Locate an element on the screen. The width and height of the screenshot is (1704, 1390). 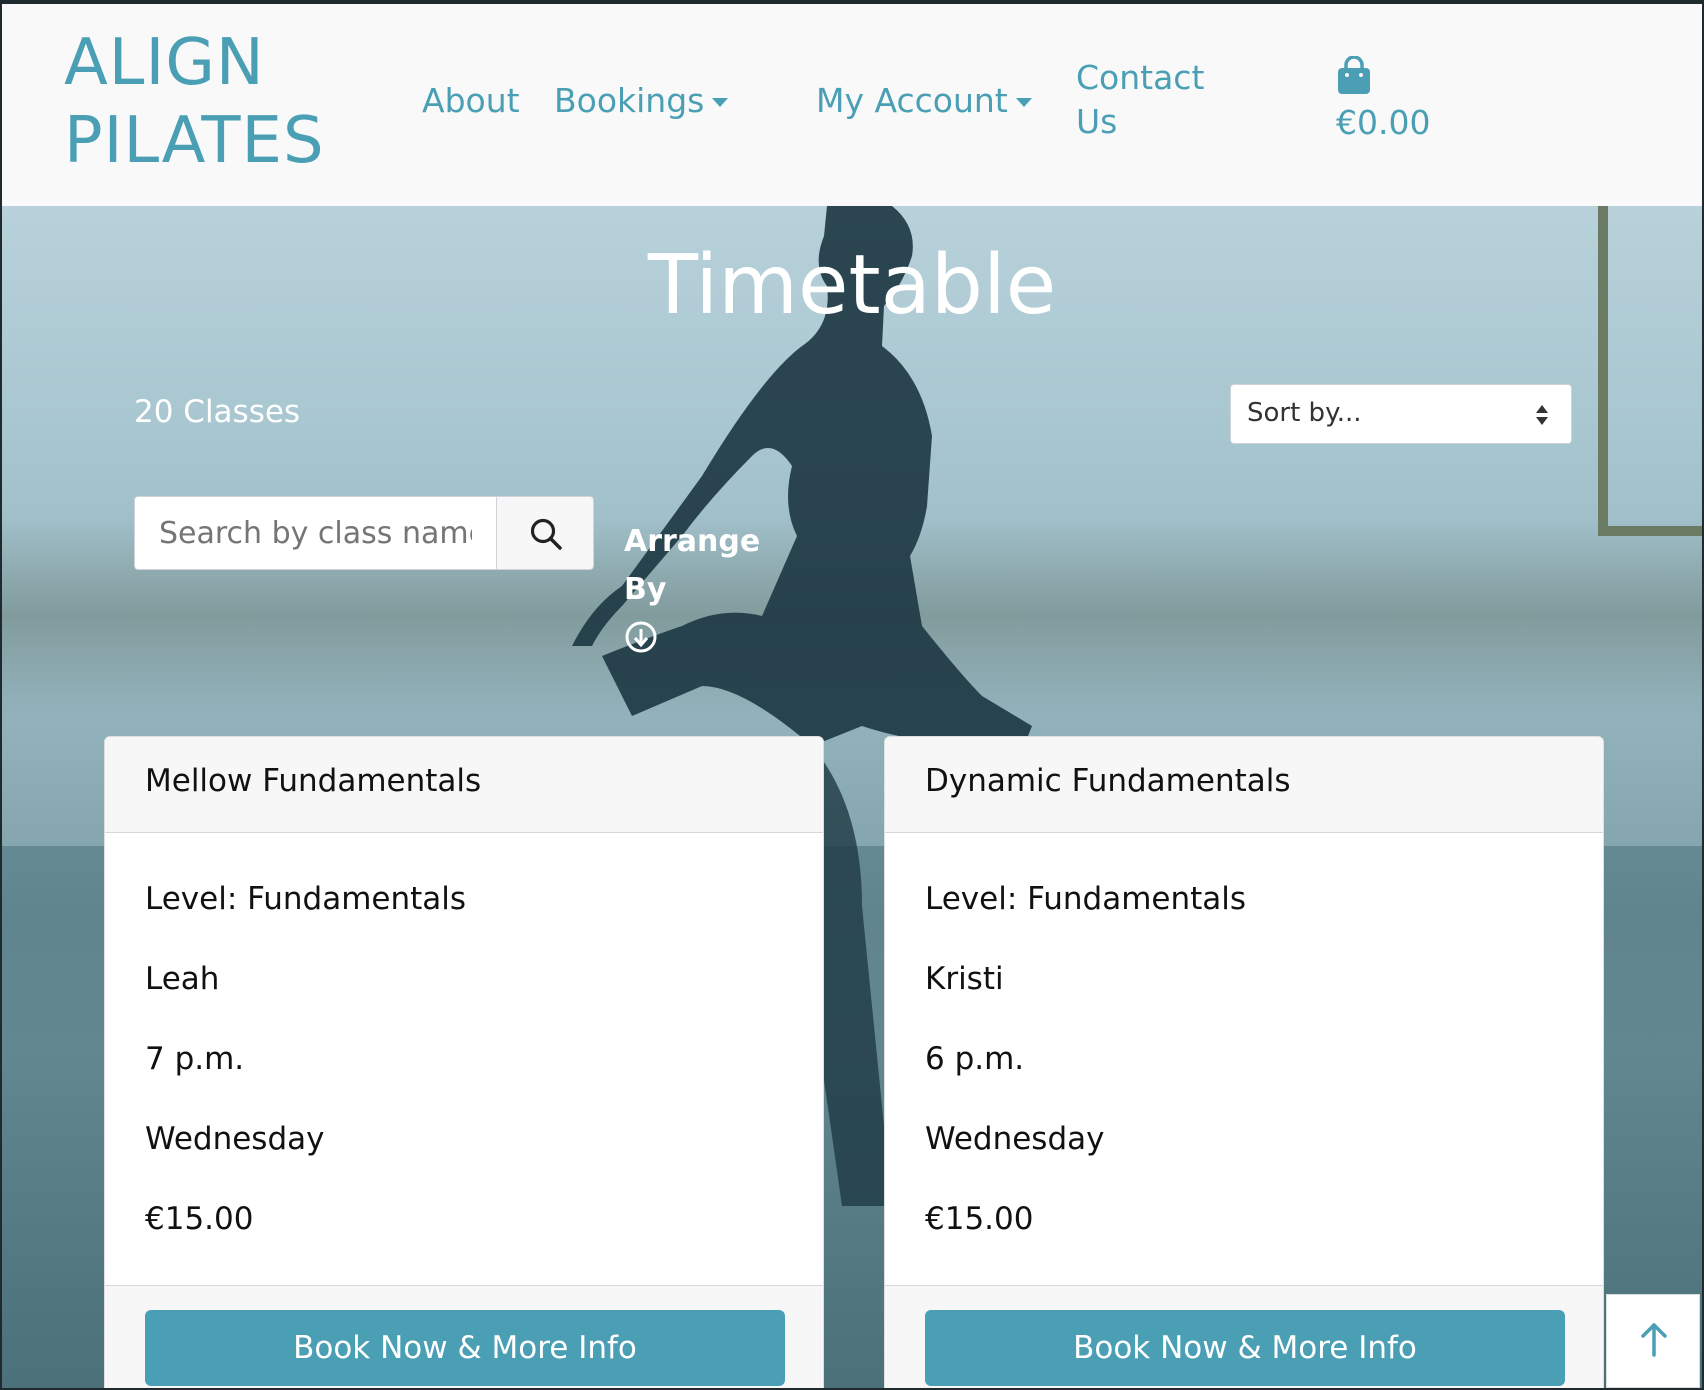
search-input is located at coordinates (315, 533).